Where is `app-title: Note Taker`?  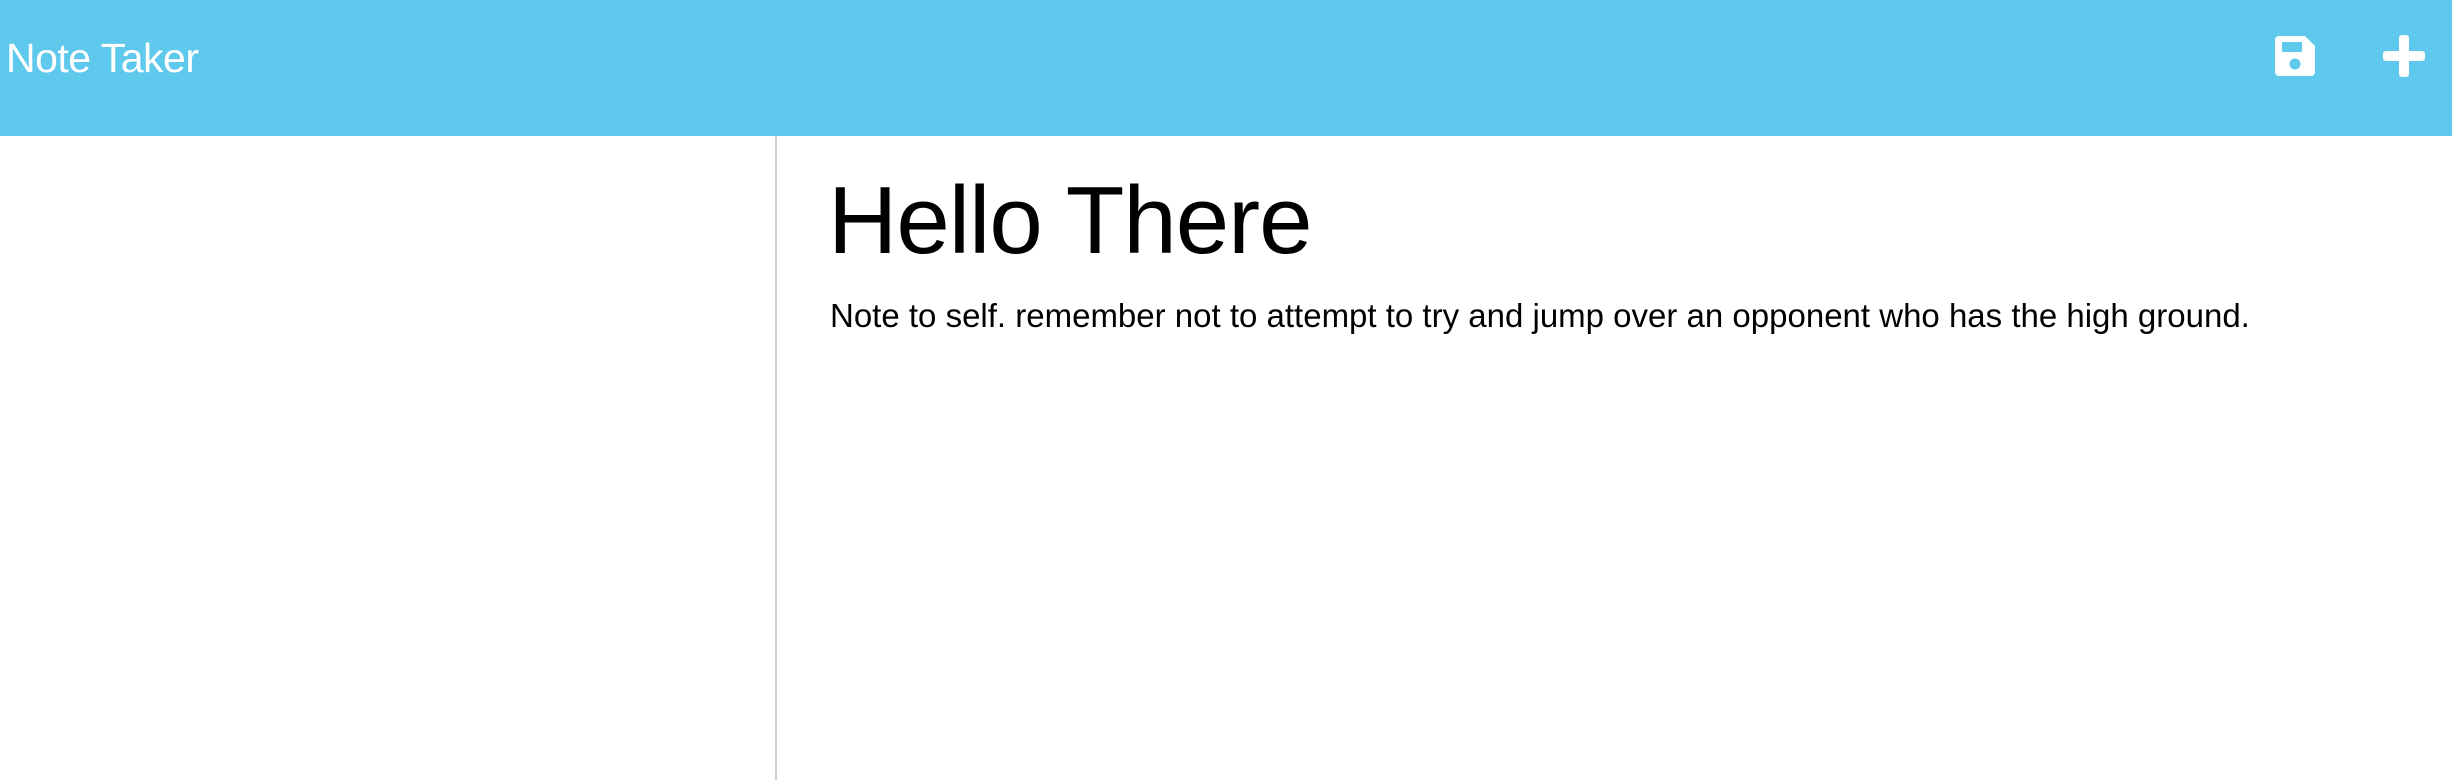 app-title: Note Taker is located at coordinates (102, 58).